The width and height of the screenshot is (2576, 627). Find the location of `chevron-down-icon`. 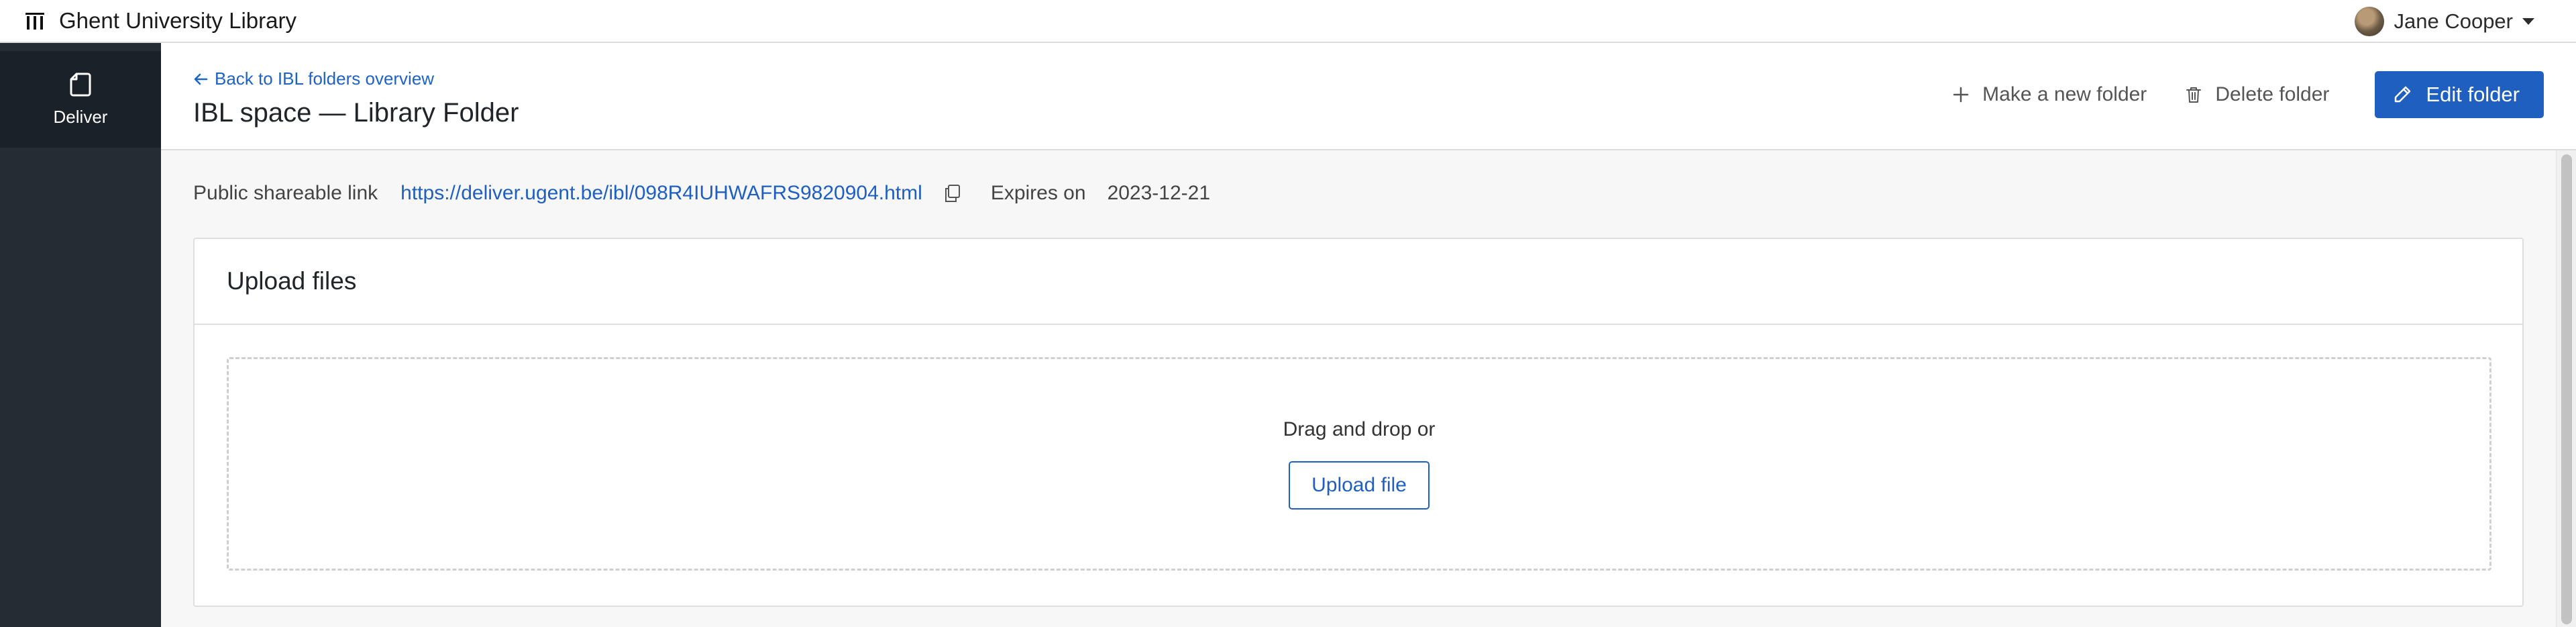

chevron-down-icon is located at coordinates (2528, 21).